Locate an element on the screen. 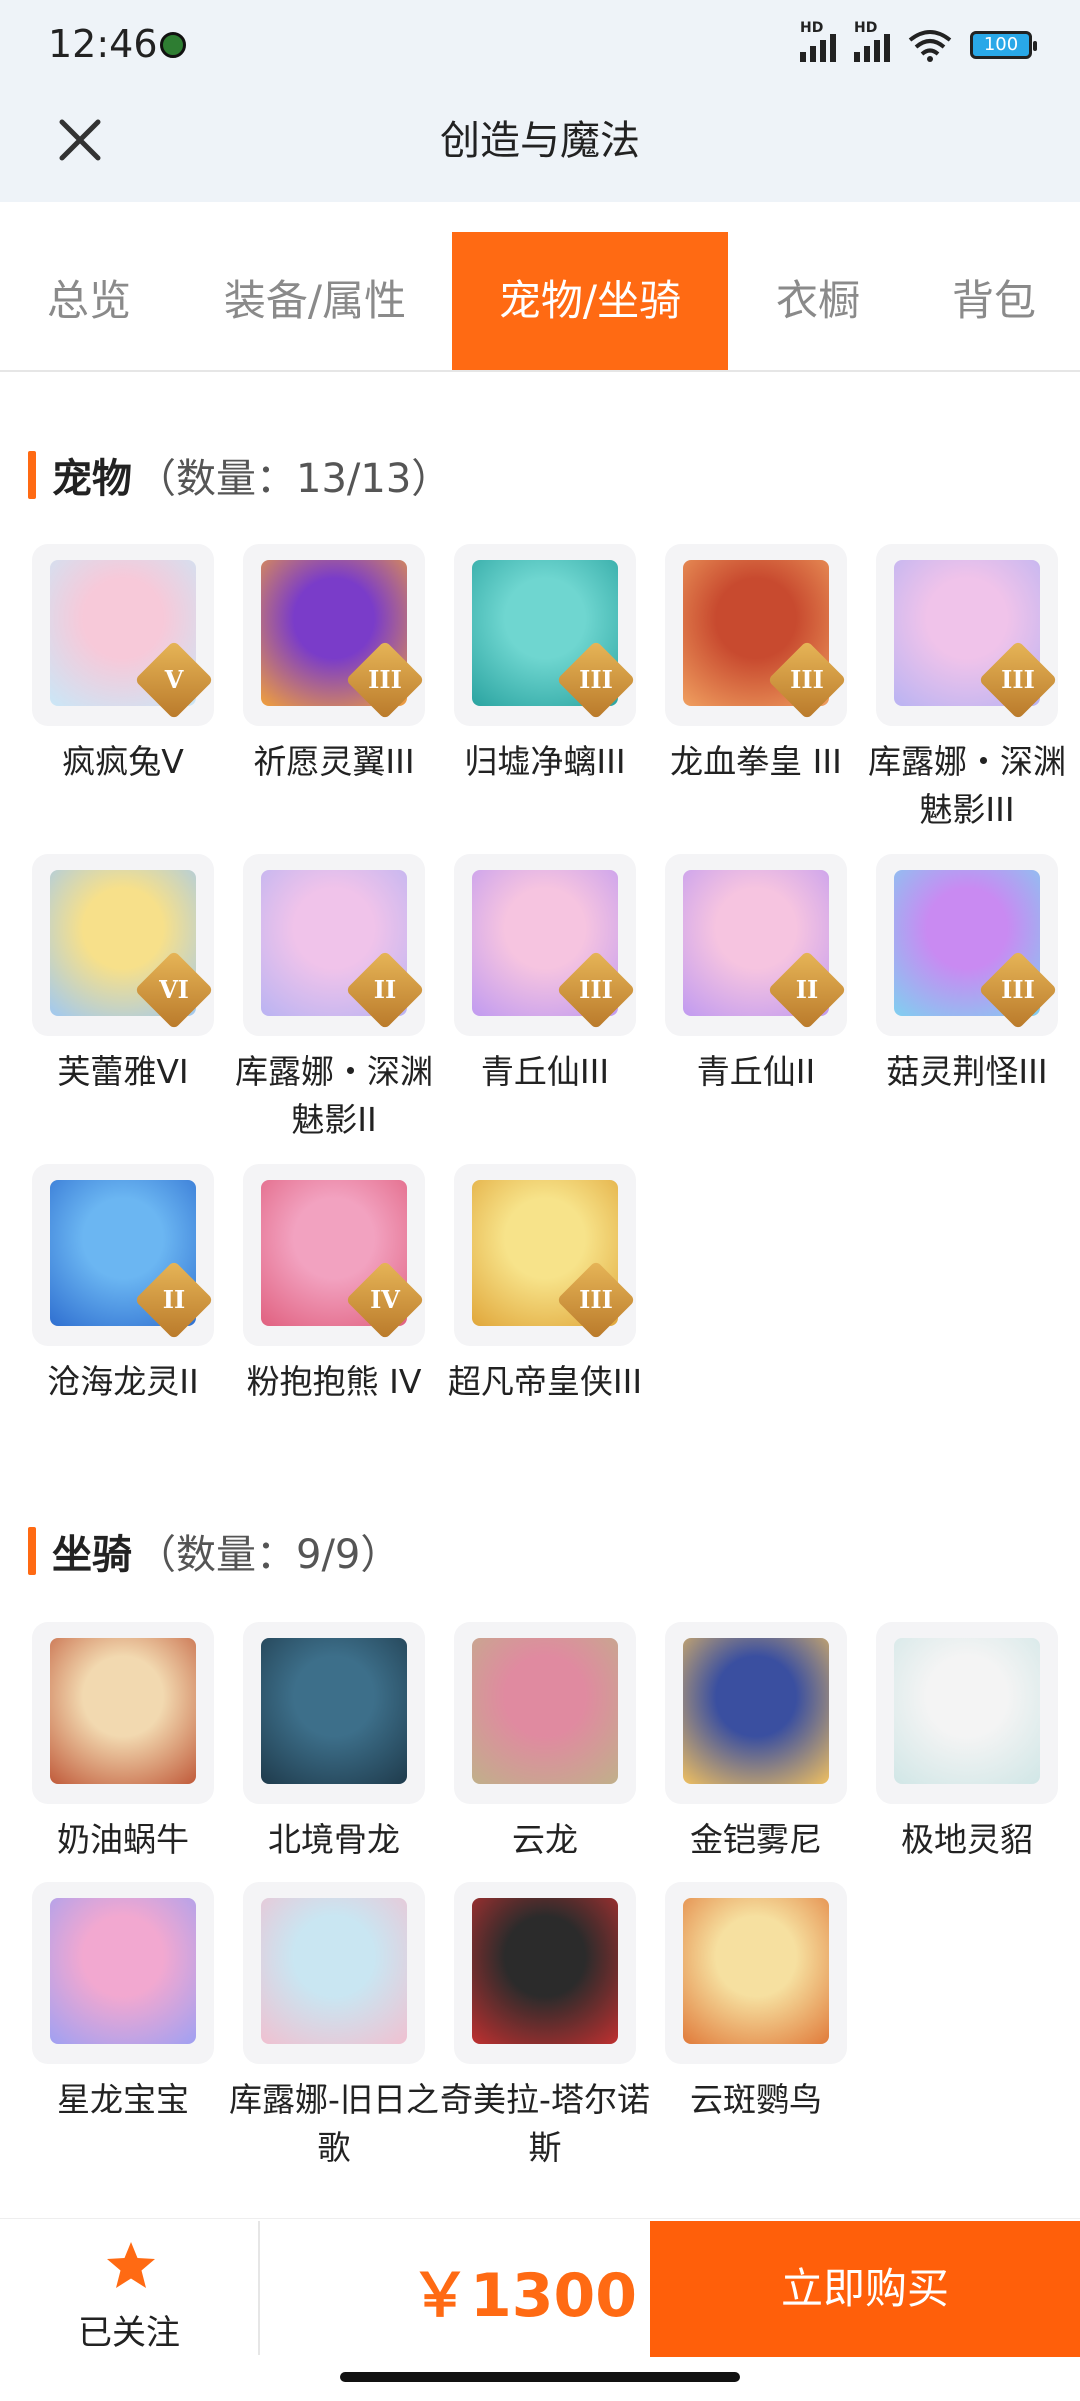 Image resolution: width=1080 pixels, height=2401 pixels. tab-pets-mounts: 宠物/坐骑 is located at coordinates (590, 301).